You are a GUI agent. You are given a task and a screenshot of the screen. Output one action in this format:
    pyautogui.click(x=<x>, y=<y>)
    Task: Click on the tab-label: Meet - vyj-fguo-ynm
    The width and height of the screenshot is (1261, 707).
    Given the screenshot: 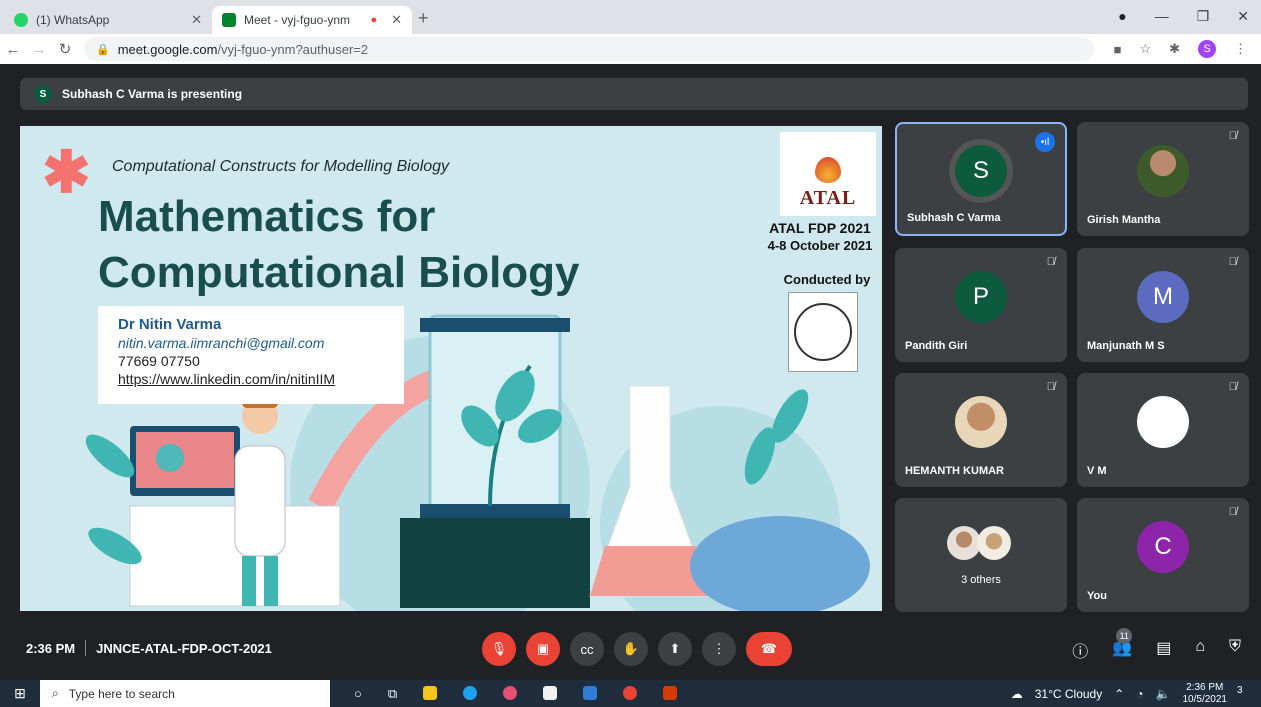 What is the action you would take?
    pyautogui.click(x=297, y=20)
    